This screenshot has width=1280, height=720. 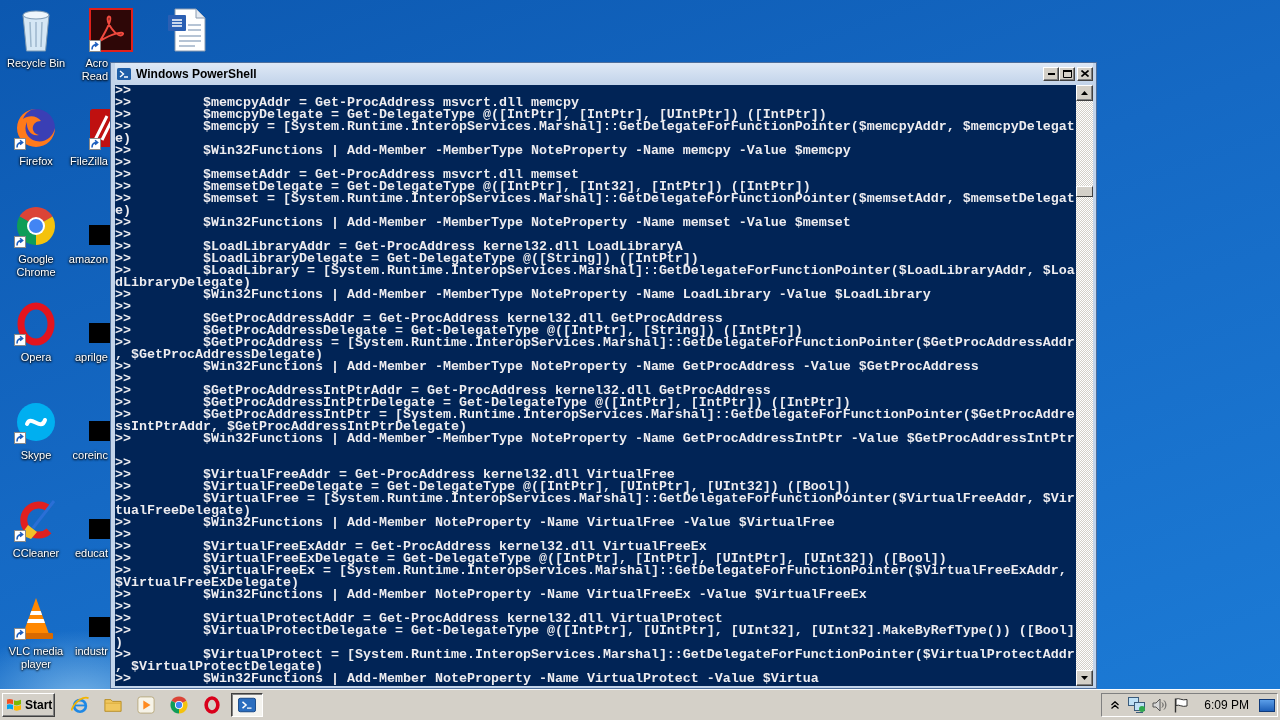 What do you see at coordinates (212, 705) in the screenshot?
I see `opera-icon` at bounding box center [212, 705].